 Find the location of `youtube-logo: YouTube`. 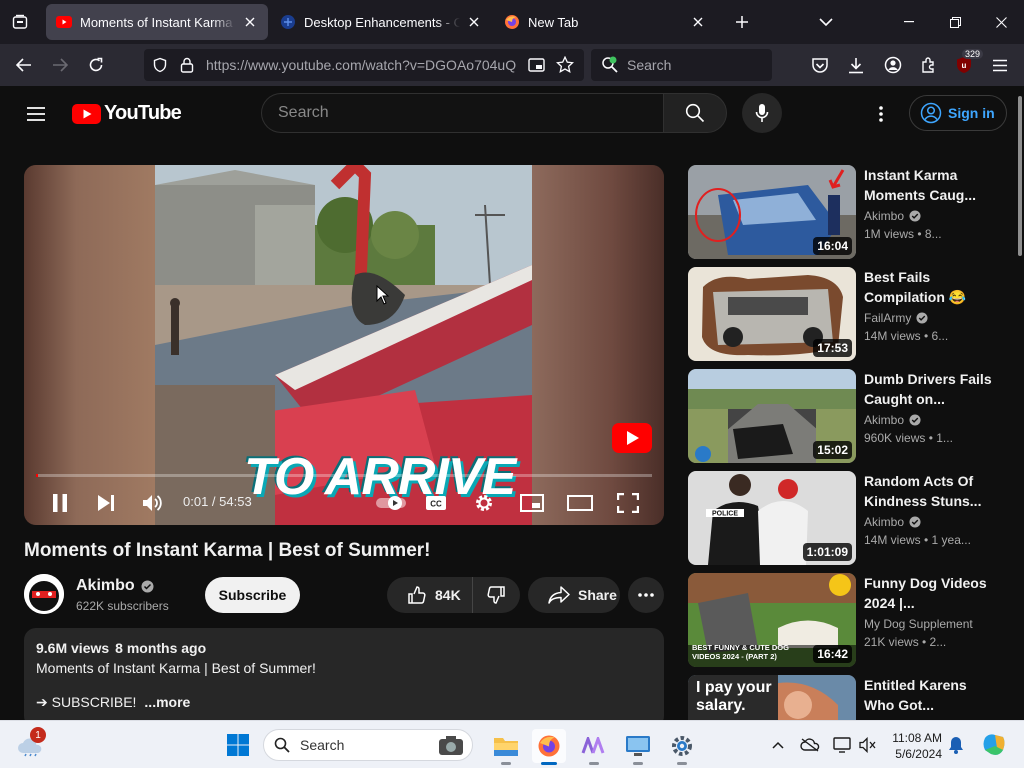

youtube-logo: YouTube is located at coordinates (127, 113).